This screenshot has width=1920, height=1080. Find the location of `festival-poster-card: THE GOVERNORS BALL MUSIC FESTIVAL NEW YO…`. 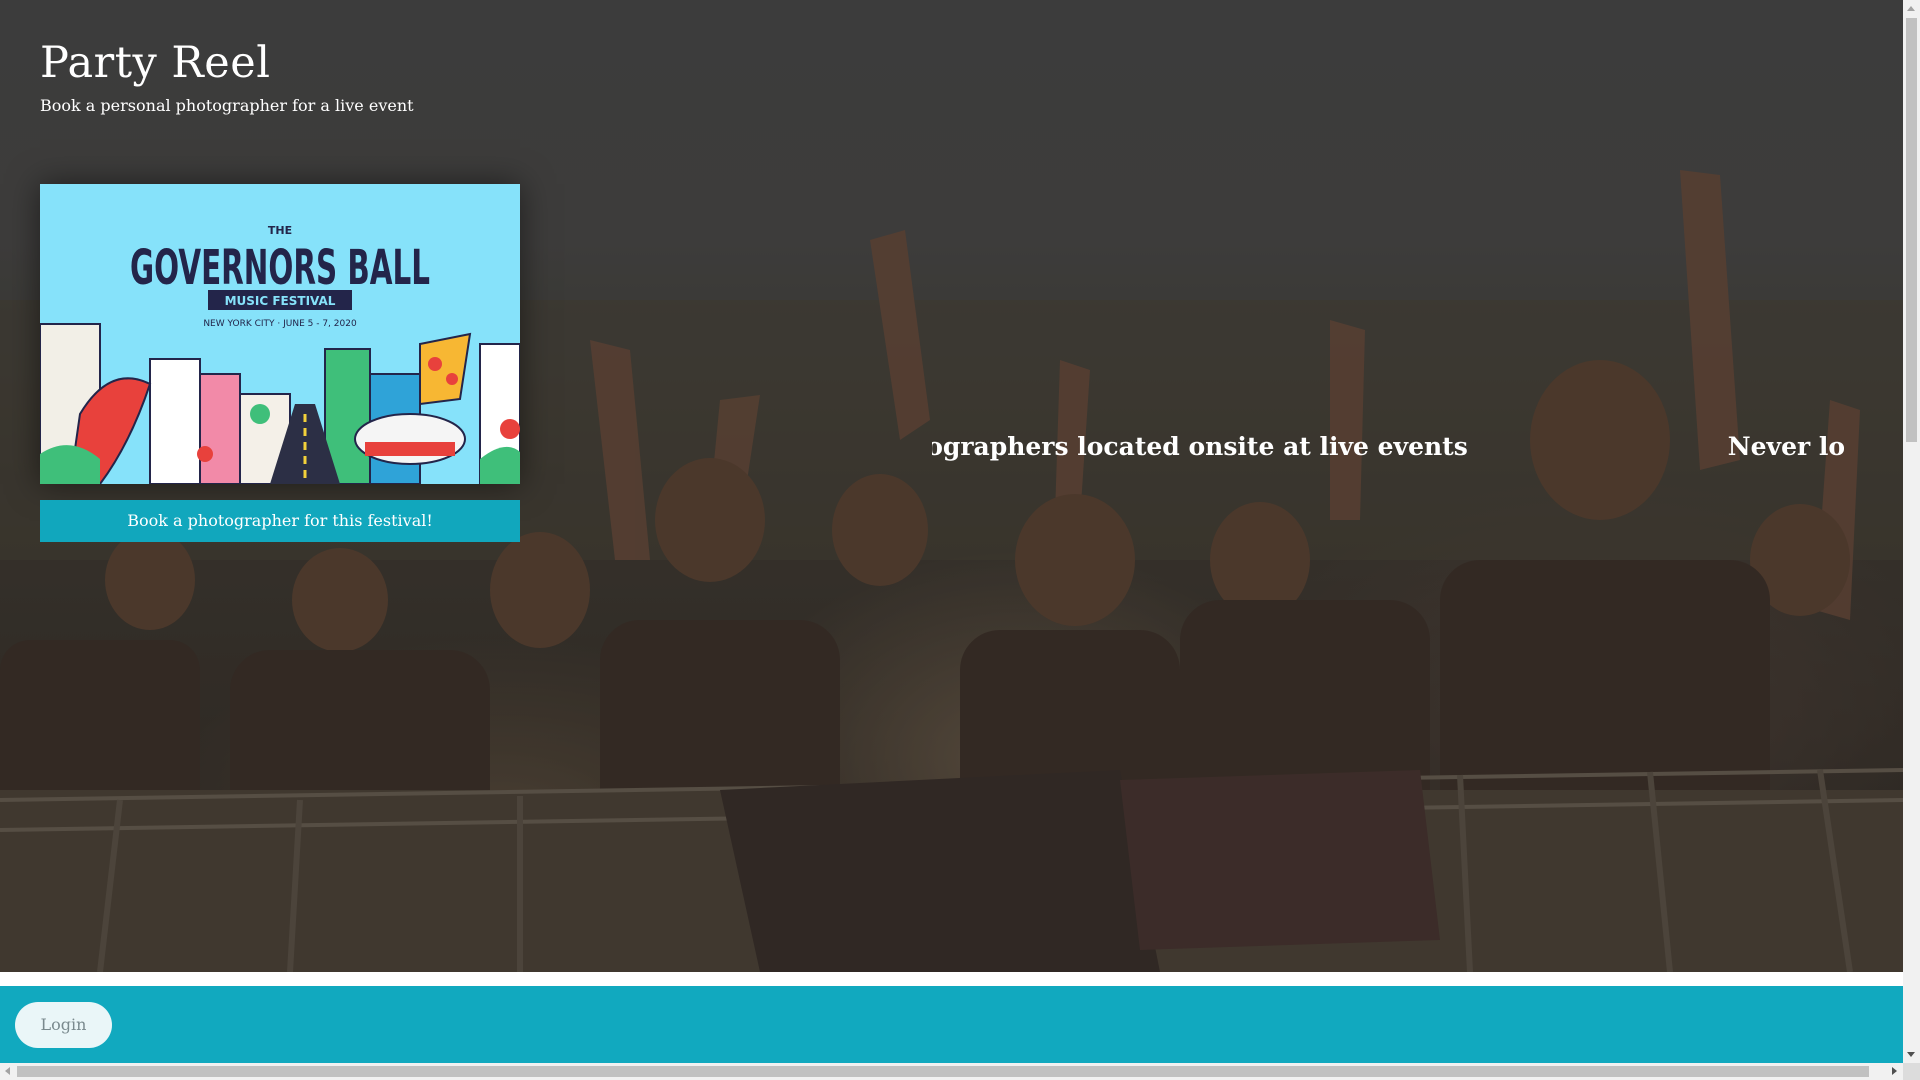

festival-poster-card: THE GOVERNORS BALL MUSIC FESTIVAL NEW YO… is located at coordinates (280, 334).